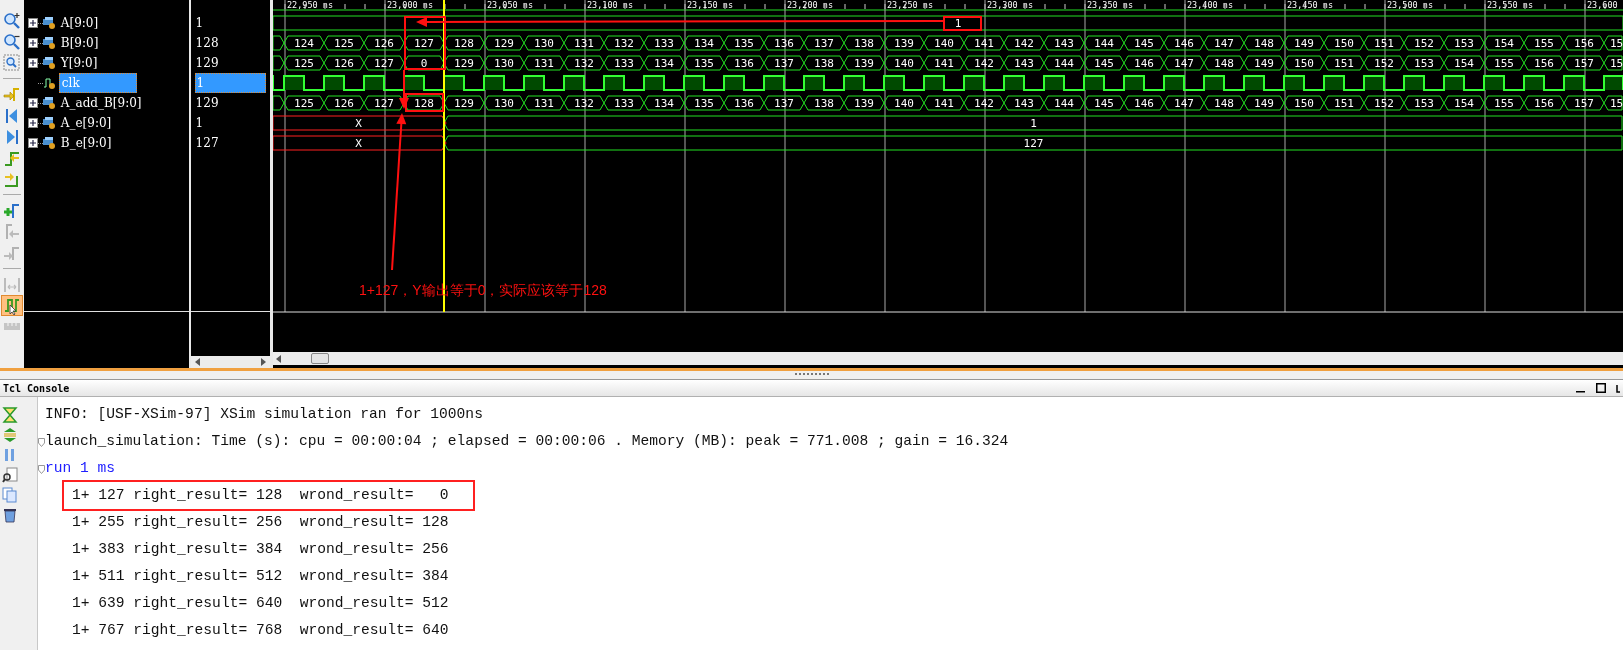 Image resolution: width=1623 pixels, height=650 pixels. I want to click on signal-value: 128, so click(207, 43).